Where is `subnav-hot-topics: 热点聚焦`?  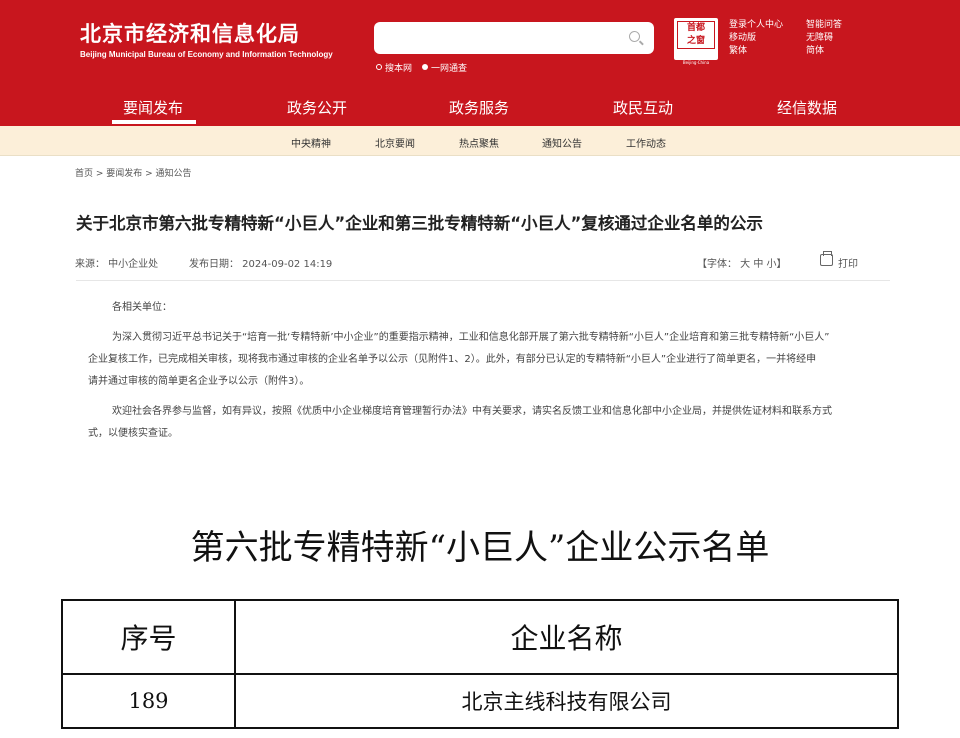 subnav-hot-topics: 热点聚焦 is located at coordinates (479, 142).